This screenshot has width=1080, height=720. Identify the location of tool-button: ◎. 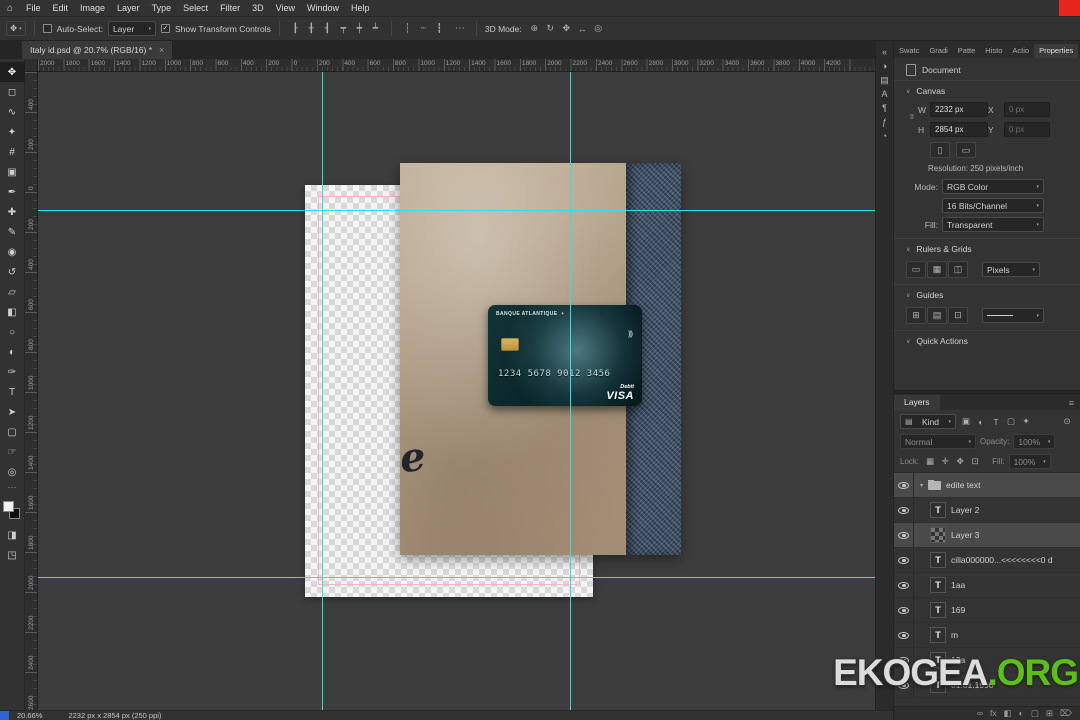
(12, 472).